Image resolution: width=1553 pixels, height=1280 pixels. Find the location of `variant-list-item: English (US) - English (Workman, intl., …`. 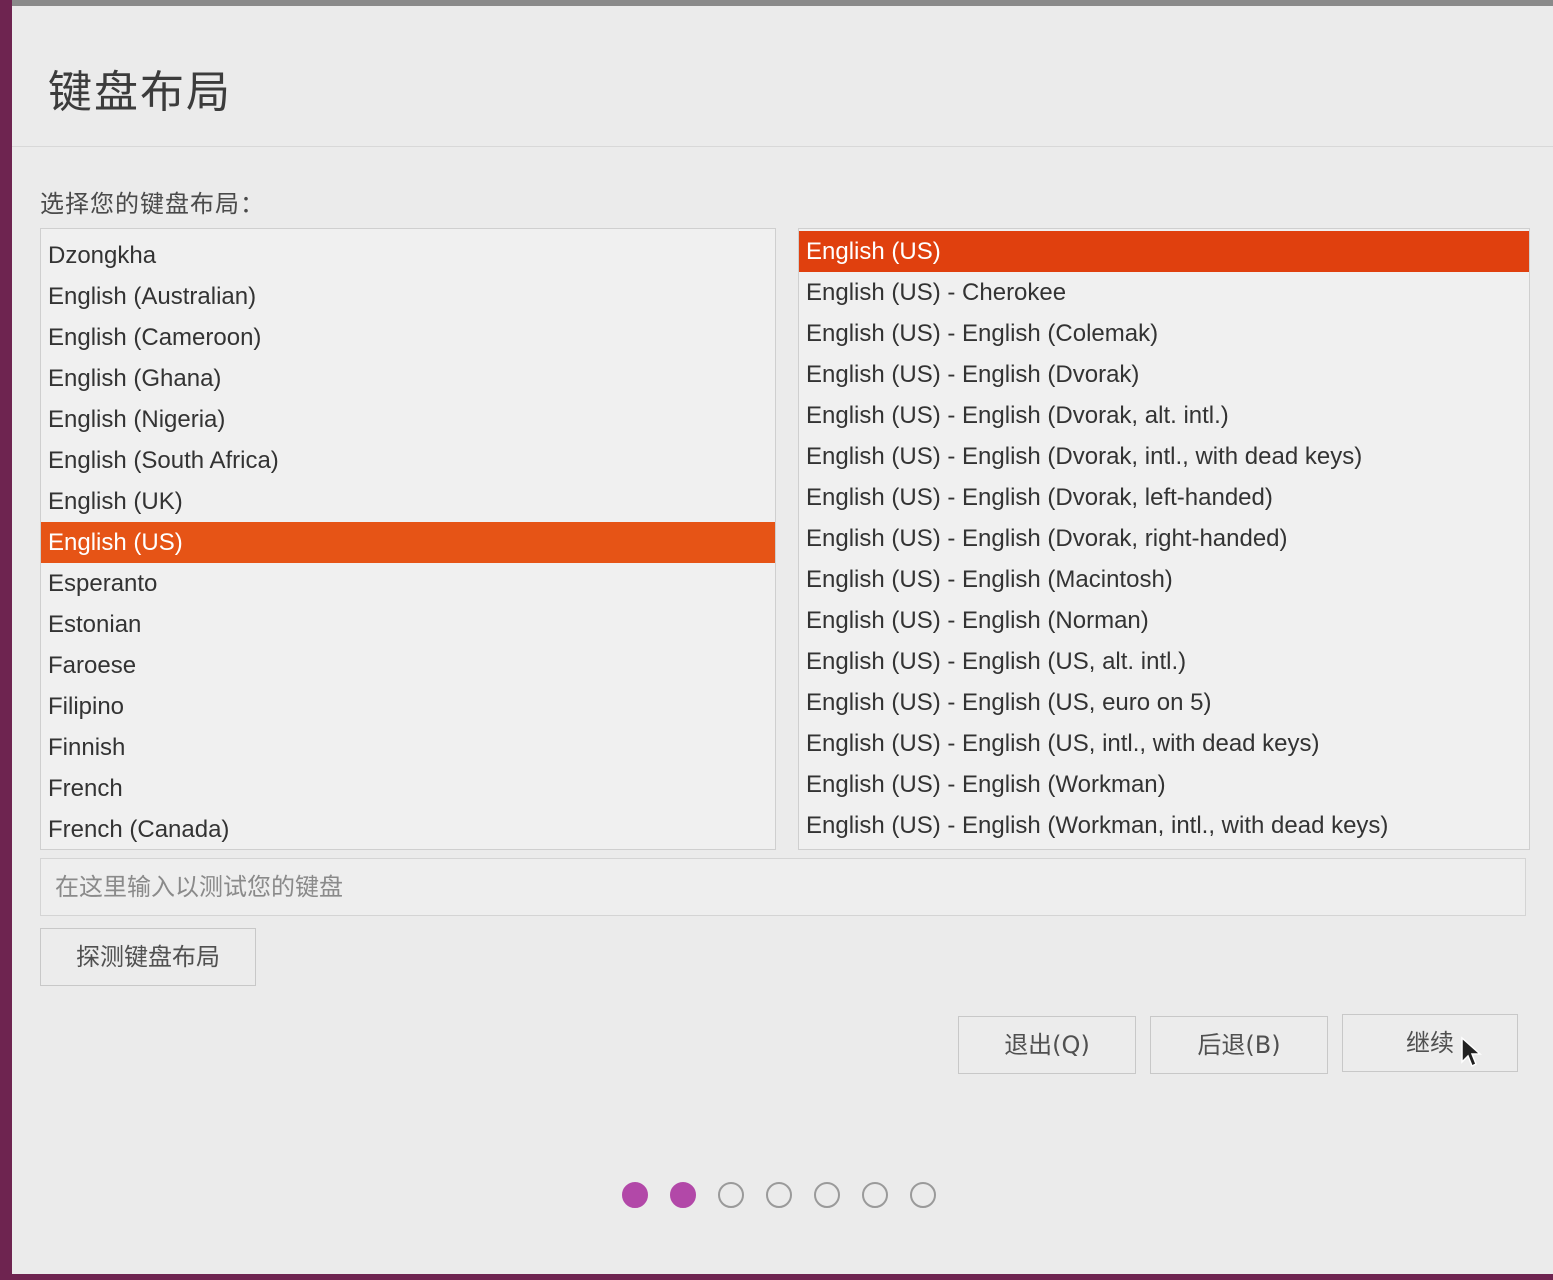

variant-list-item: English (US) - English (Workman, intl., … is located at coordinates (1164, 825).